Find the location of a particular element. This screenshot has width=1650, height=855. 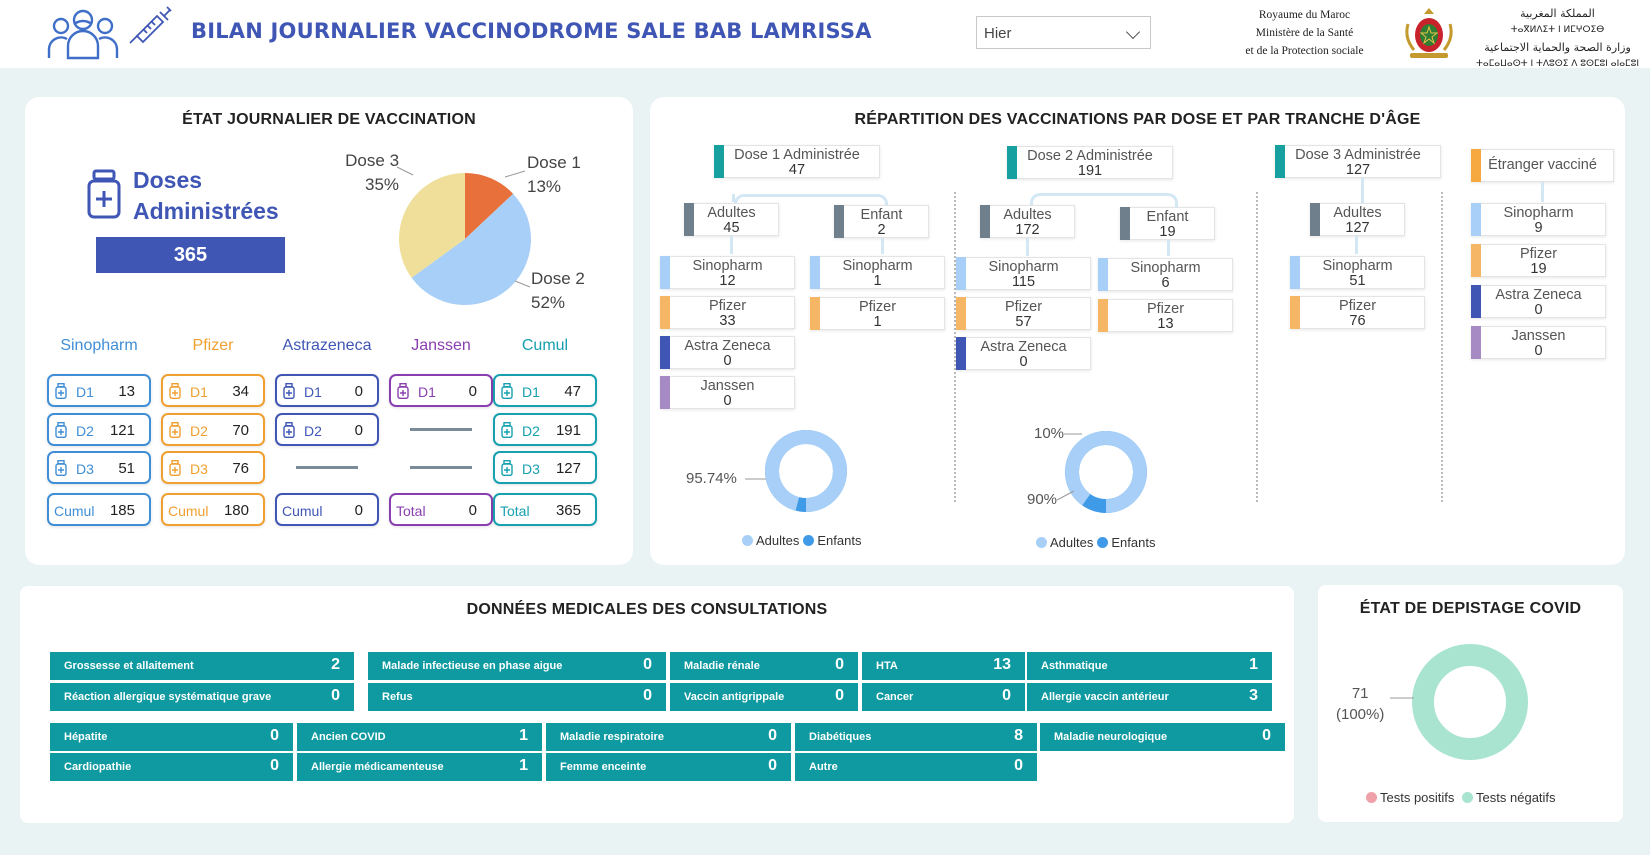

dose1-adult-pfizer: Pfizer 33 is located at coordinates (727, 312).